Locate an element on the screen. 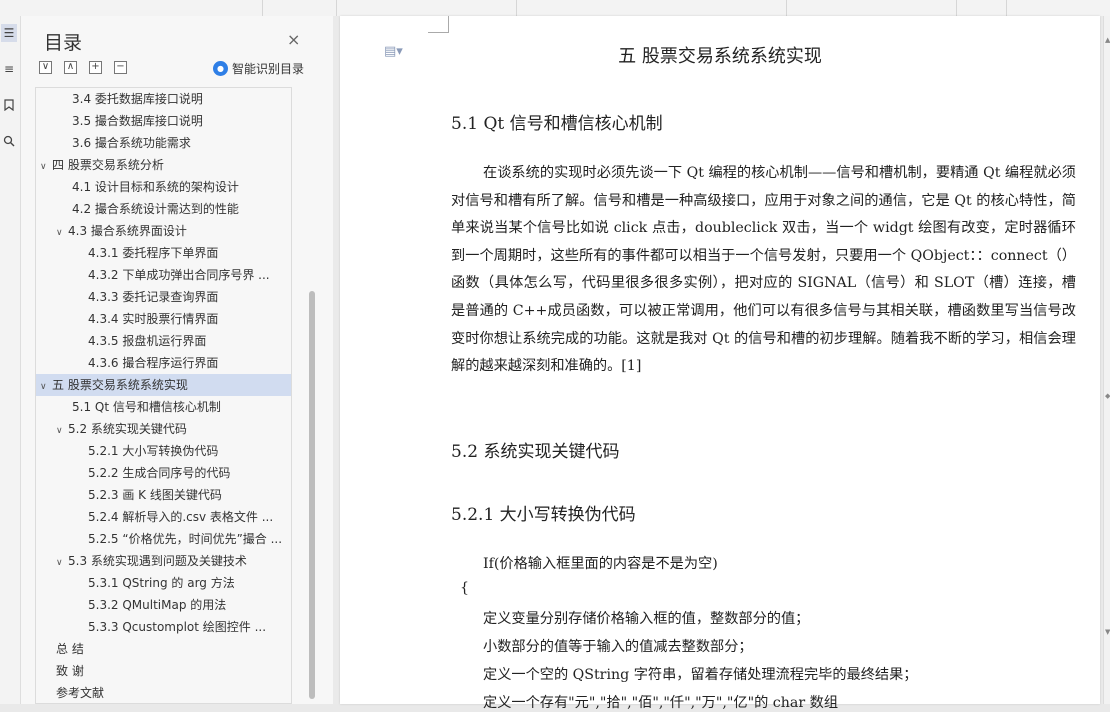 The width and height of the screenshot is (1110, 712). toc-item: 3.4 委托数据库接口说明 is located at coordinates (163, 99).